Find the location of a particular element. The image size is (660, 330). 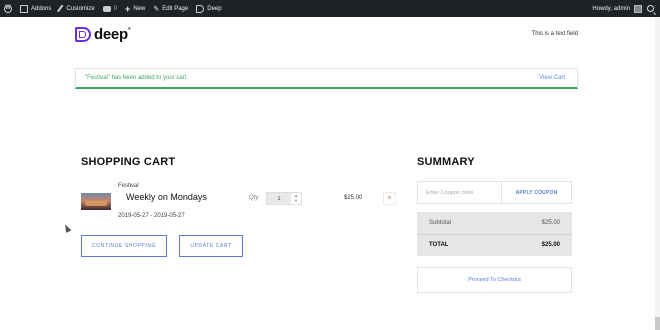

customize-label: Customize is located at coordinates (80, 8).